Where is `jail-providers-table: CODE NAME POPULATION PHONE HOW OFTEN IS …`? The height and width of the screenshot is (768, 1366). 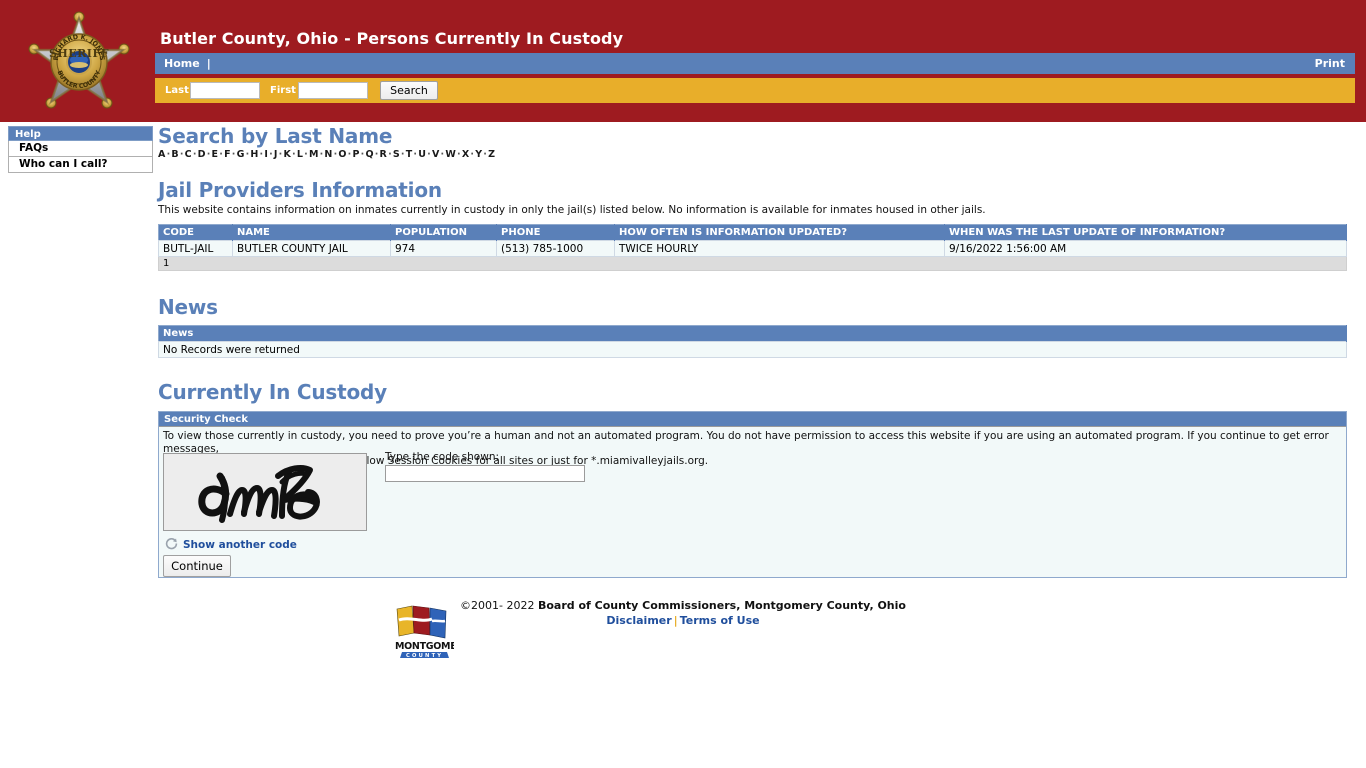
jail-providers-table: CODE NAME POPULATION PHONE HOW OFTEN IS … is located at coordinates (752, 247).